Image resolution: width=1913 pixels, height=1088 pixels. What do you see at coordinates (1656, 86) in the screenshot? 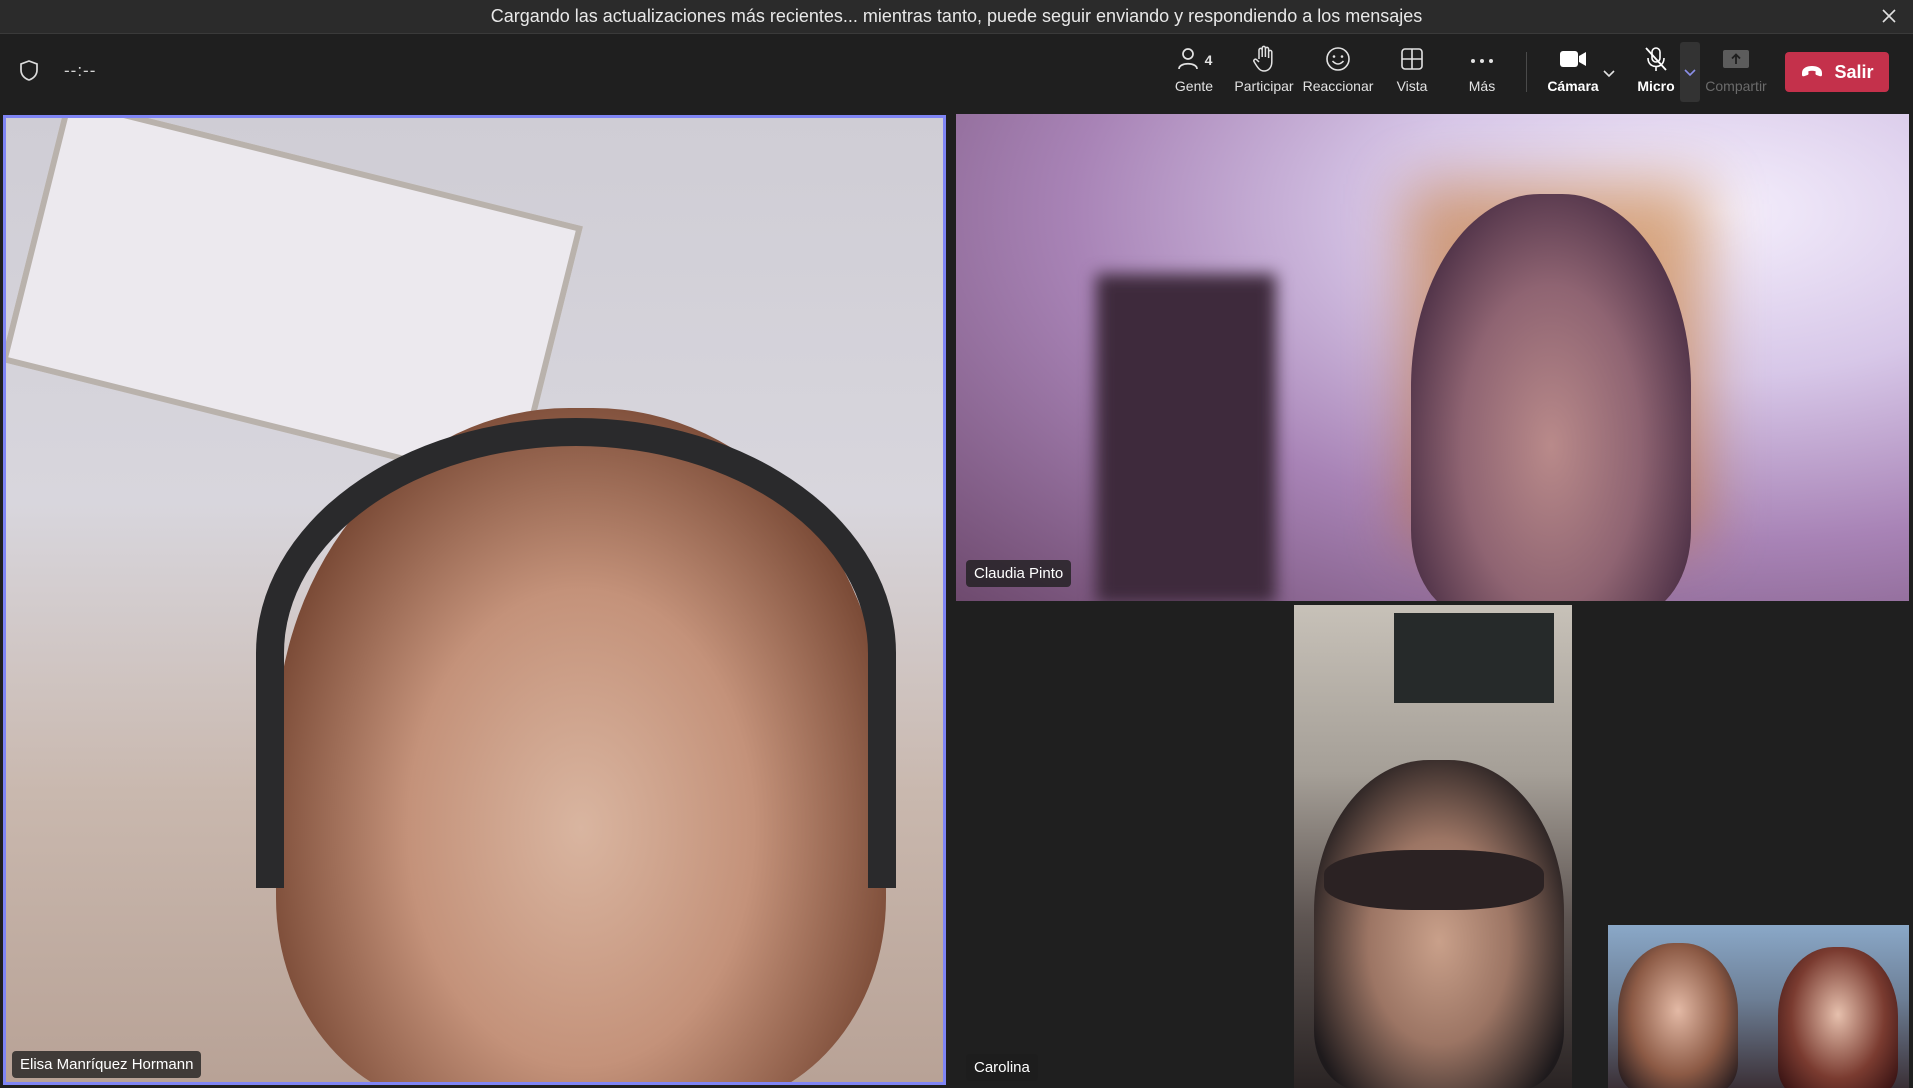
I see `mic-label: Micro` at bounding box center [1656, 86].